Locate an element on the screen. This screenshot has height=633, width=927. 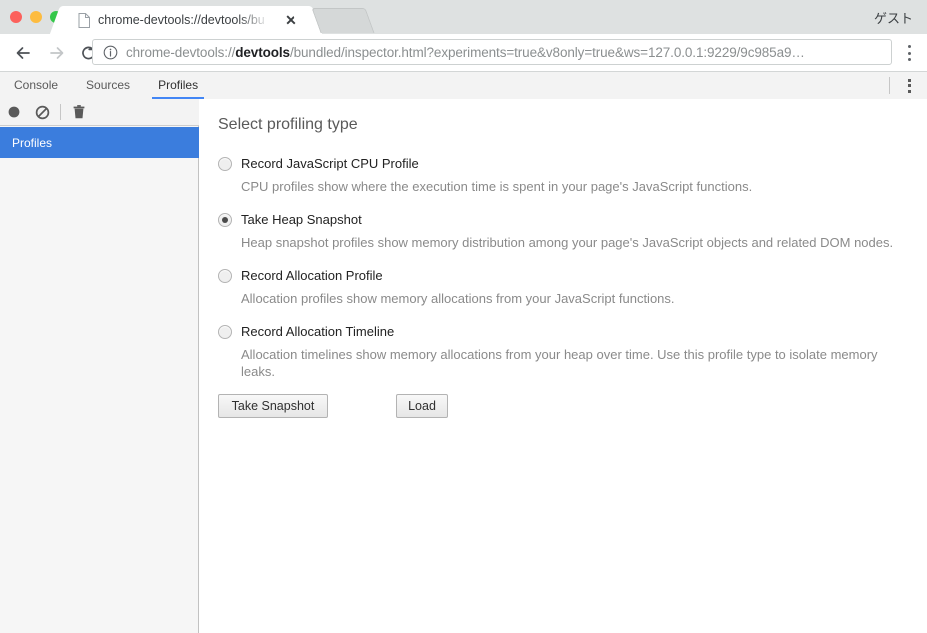
sidebar-toolbar-divider is located at coordinates (60, 112).